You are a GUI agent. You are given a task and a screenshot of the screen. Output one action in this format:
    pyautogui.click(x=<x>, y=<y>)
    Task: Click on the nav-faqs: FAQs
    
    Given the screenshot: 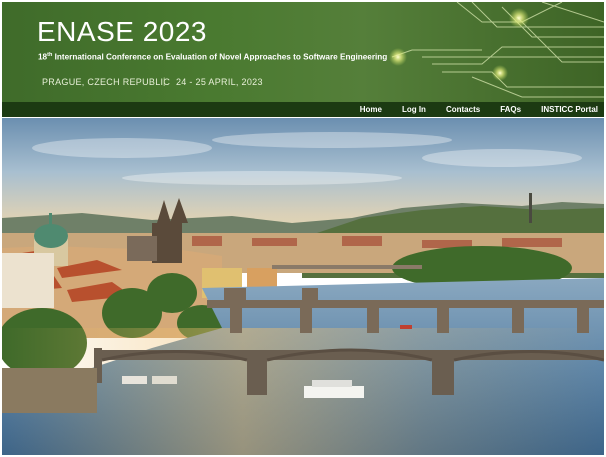 What is the action you would take?
    pyautogui.click(x=510, y=109)
    